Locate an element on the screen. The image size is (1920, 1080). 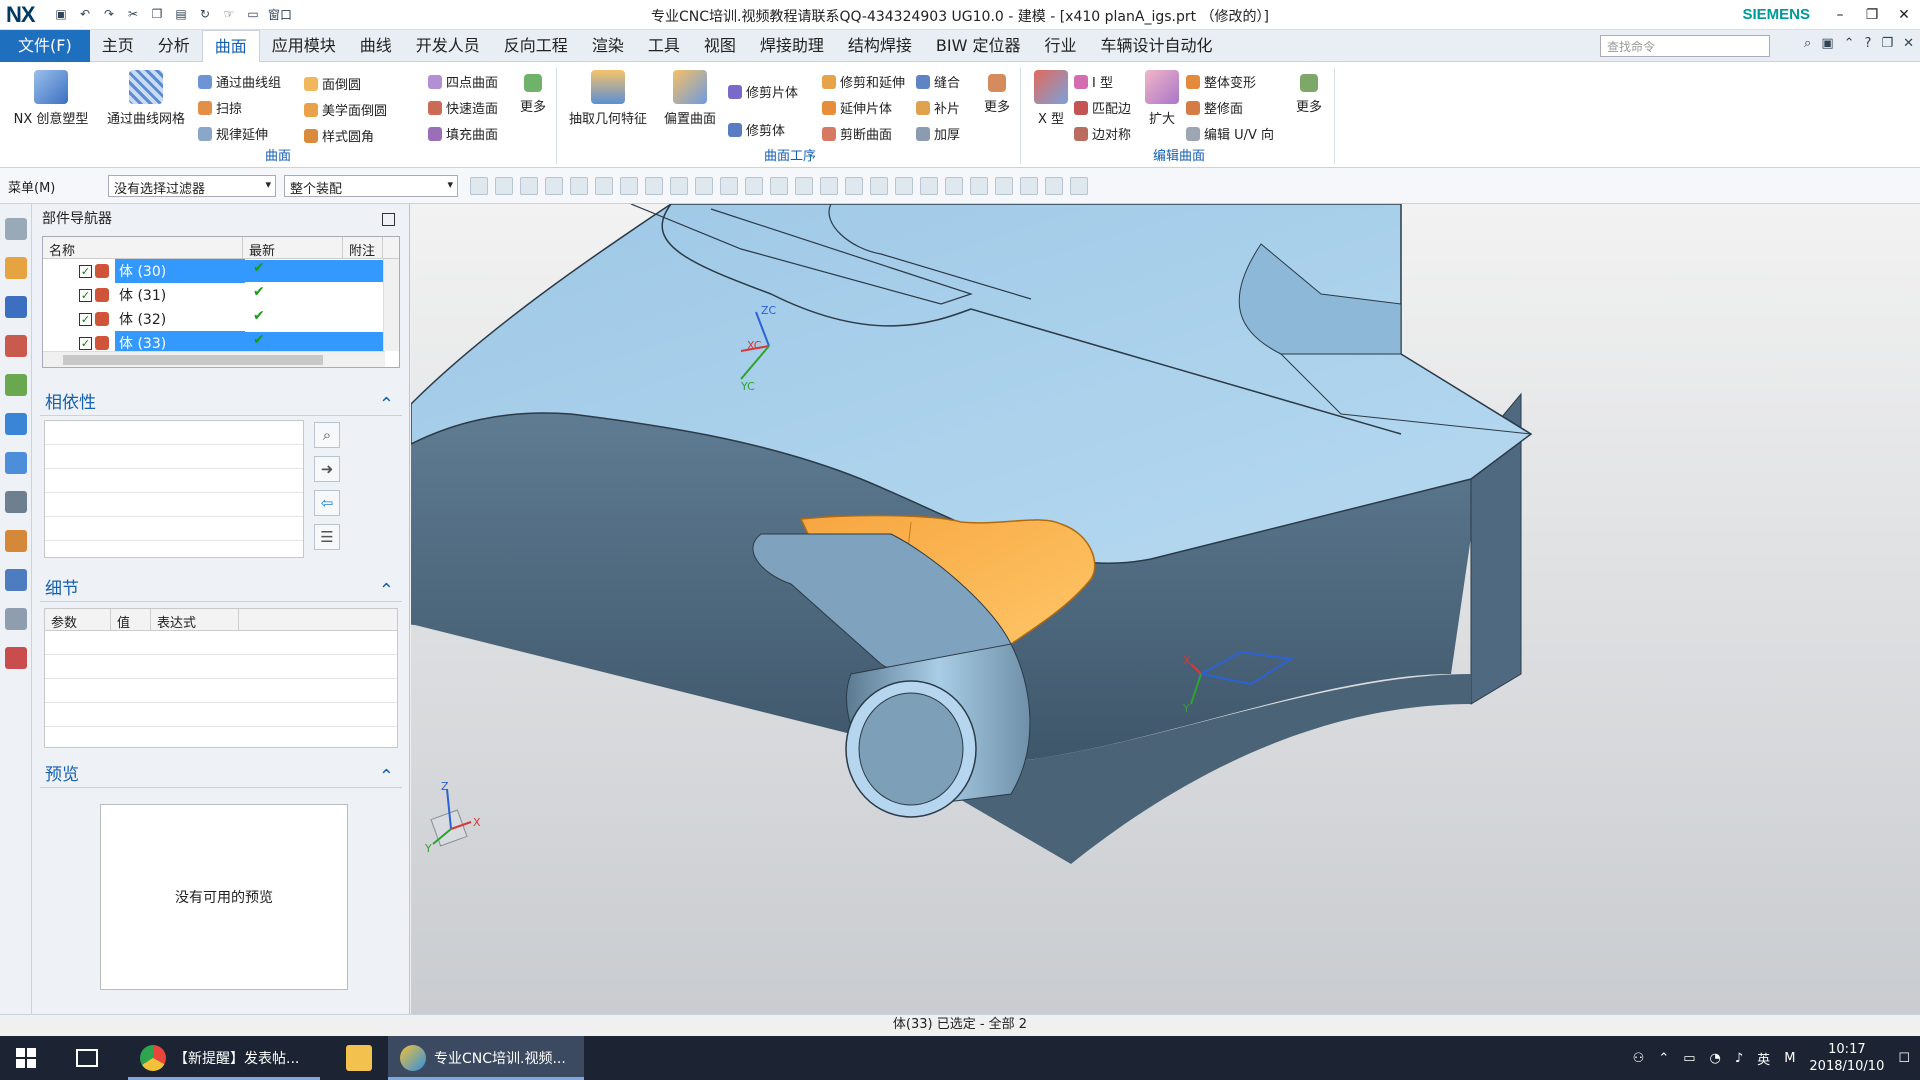
tab-tools: 工具 is located at coordinates (664, 46).